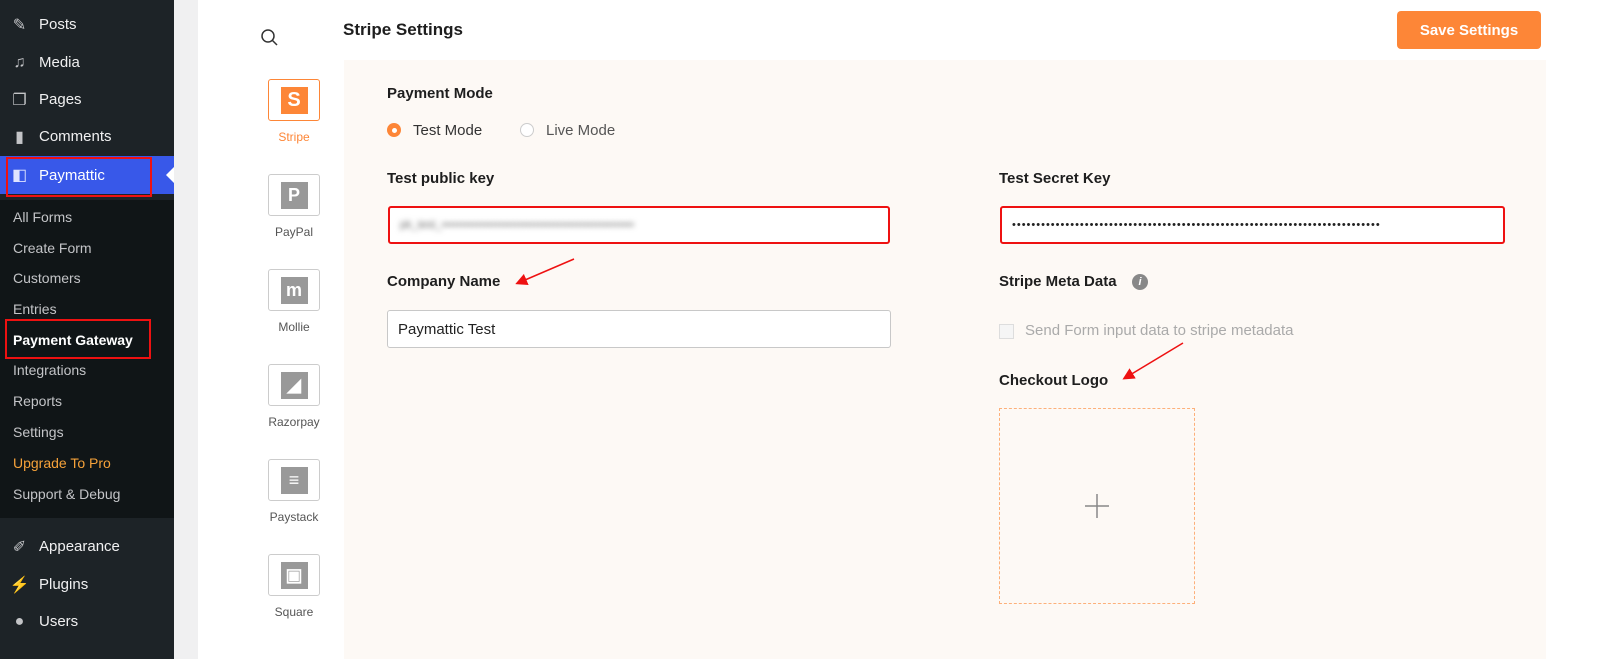  I want to click on arrow-company, so click(545, 271).